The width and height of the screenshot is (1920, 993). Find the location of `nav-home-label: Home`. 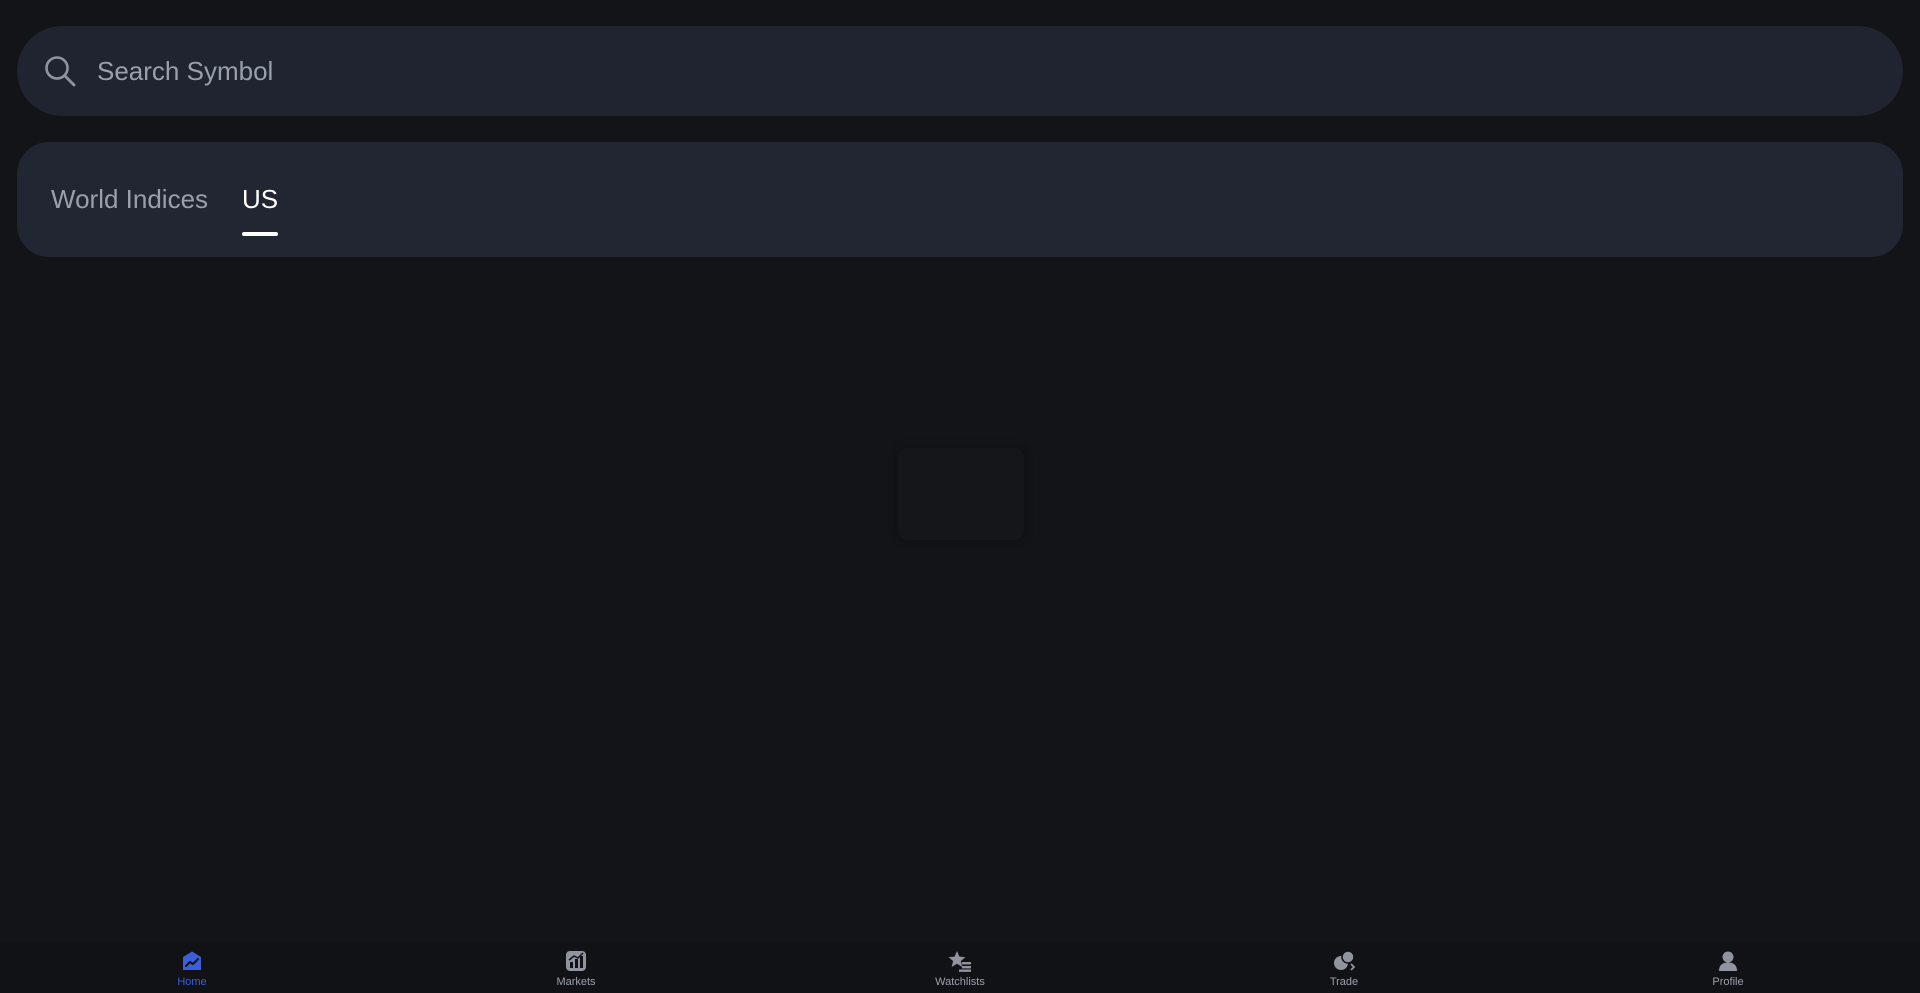

nav-home-label: Home is located at coordinates (192, 981).